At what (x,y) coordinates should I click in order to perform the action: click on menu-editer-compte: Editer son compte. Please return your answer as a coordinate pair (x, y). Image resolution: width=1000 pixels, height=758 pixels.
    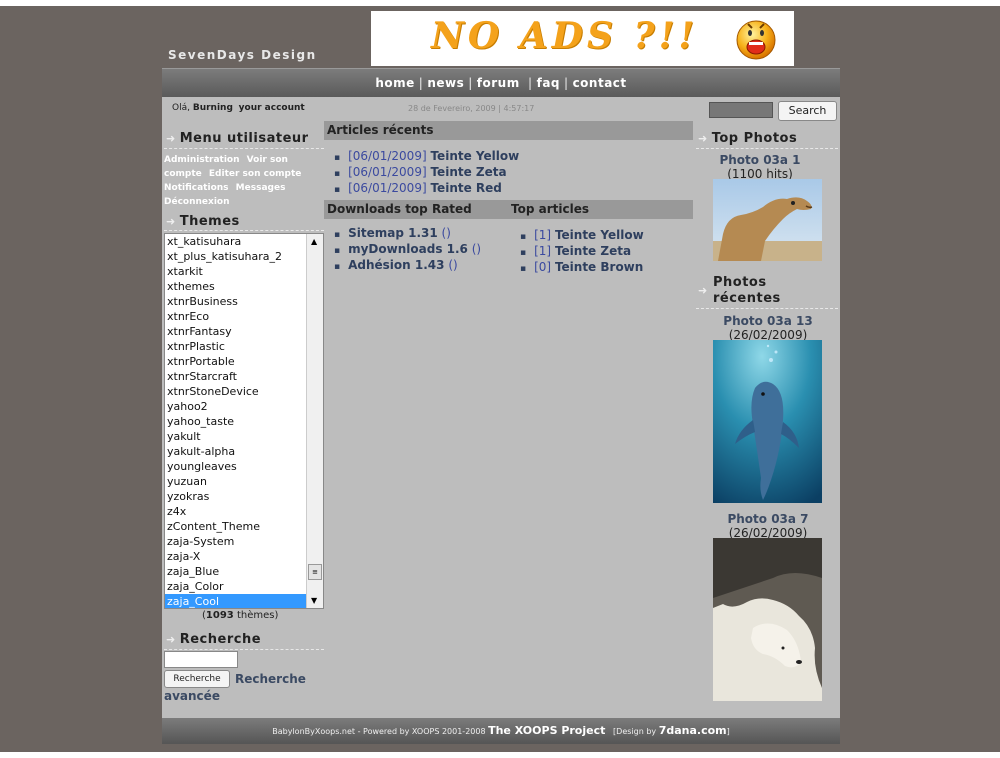
    Looking at the image, I should click on (255, 174).